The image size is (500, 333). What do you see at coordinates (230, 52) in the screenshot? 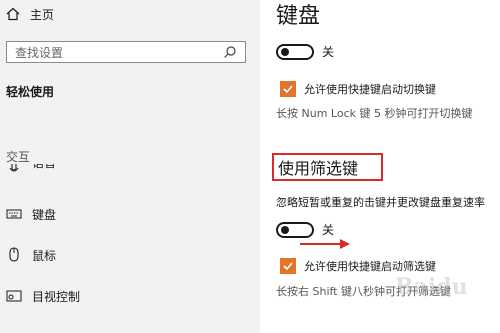
I see `search-icon` at bounding box center [230, 52].